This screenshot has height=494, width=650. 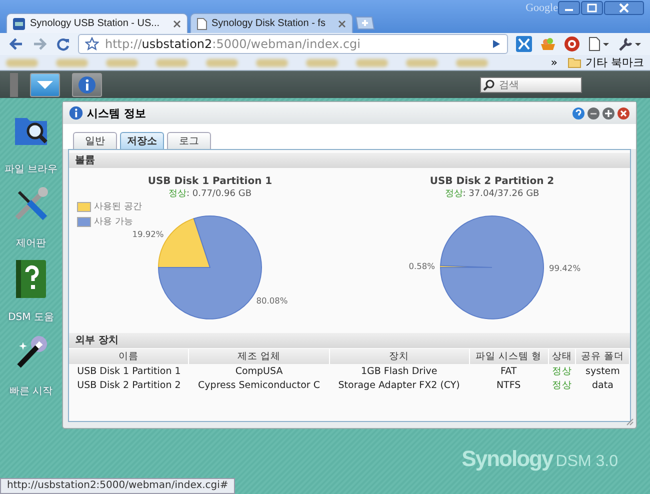 What do you see at coordinates (399, 371) in the screenshot?
I see `table-cell: 1GB Flash Drive` at bounding box center [399, 371].